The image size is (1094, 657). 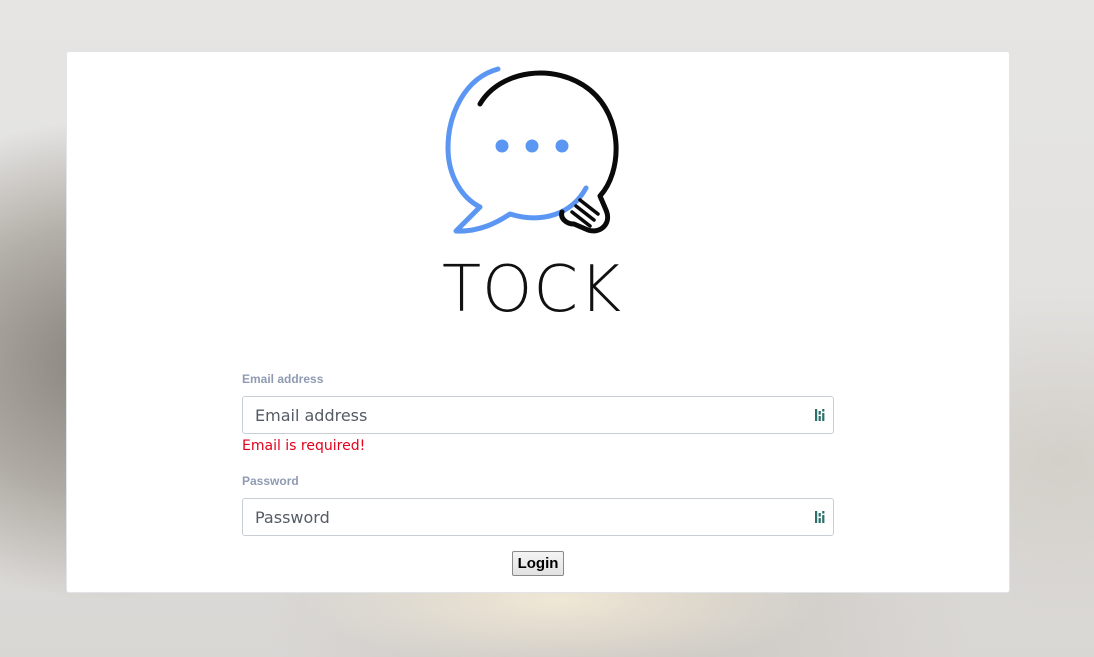 What do you see at coordinates (538, 563) in the screenshot?
I see `login-button: Login` at bounding box center [538, 563].